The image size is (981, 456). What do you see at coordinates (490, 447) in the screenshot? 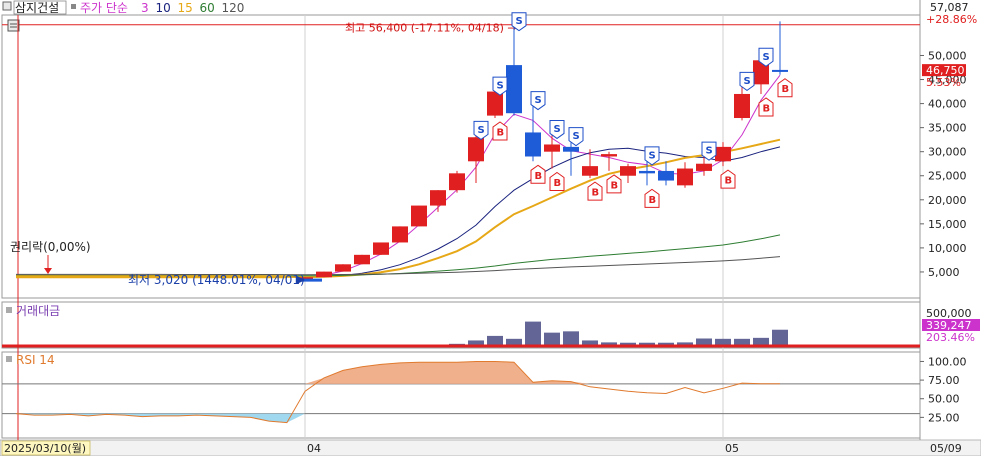
I see `x-axis-bar` at bounding box center [490, 447].